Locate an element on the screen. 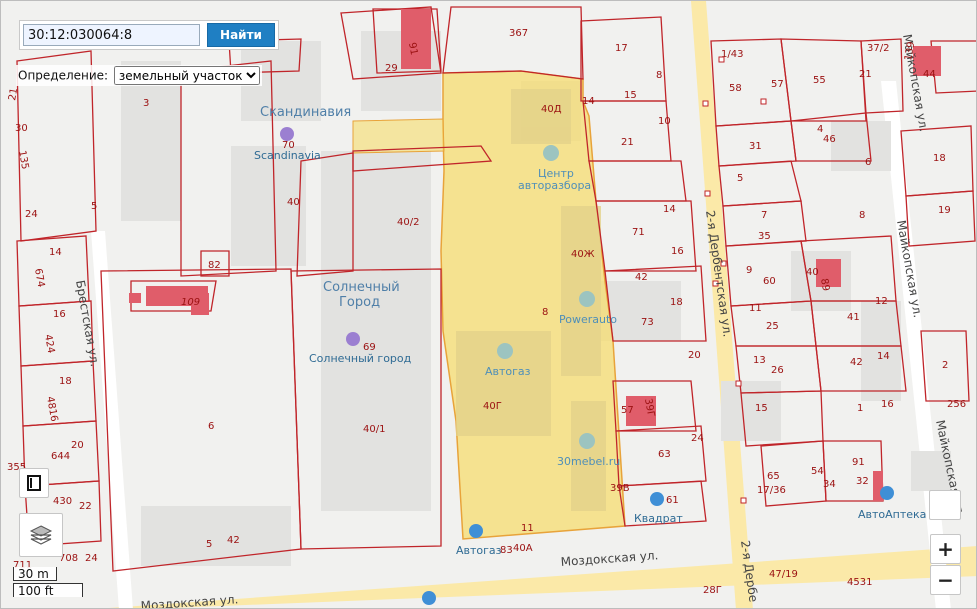 The width and height of the screenshot is (977, 609). lot-46: 46 is located at coordinates (829, 139).